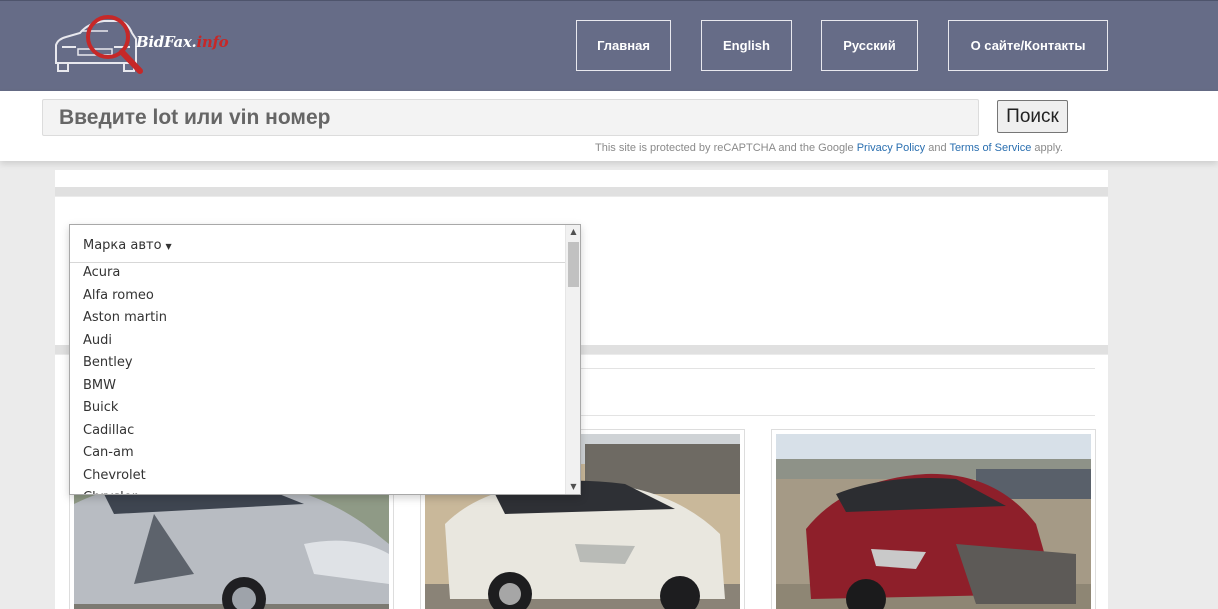 This screenshot has height=609, width=1218. I want to click on logo-text: BidFax.info, so click(182, 42).